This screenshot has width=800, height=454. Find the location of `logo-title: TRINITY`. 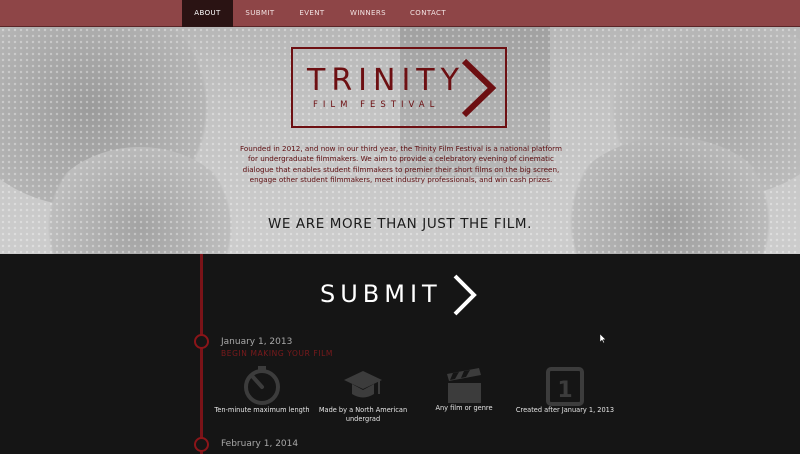

logo-title: TRINITY is located at coordinates (386, 80).